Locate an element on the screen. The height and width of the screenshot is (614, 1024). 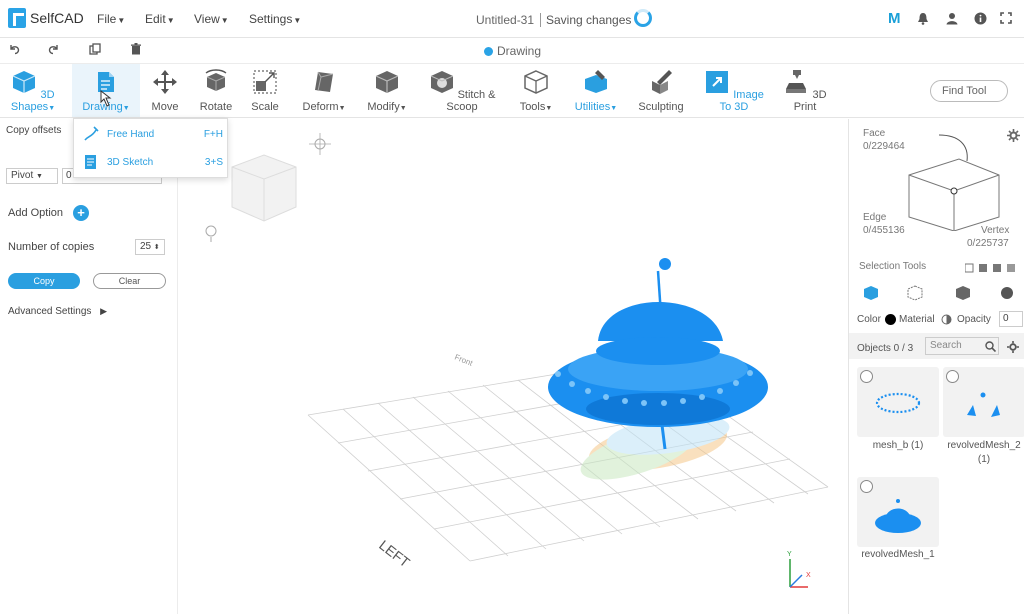
utilities-icon is located at coordinates (596, 81).